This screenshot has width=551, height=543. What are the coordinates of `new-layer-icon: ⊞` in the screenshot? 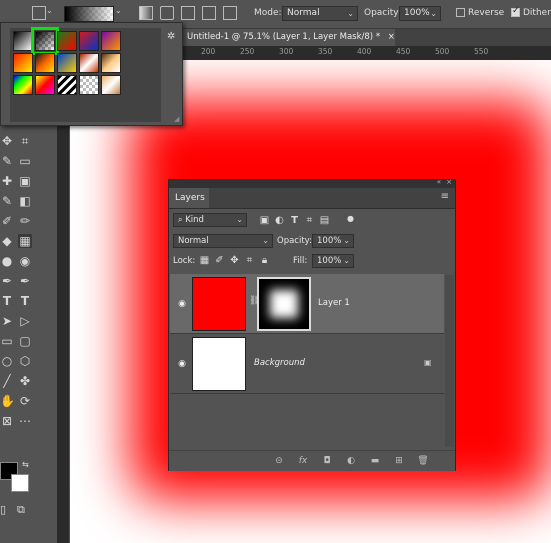 It's located at (399, 461).